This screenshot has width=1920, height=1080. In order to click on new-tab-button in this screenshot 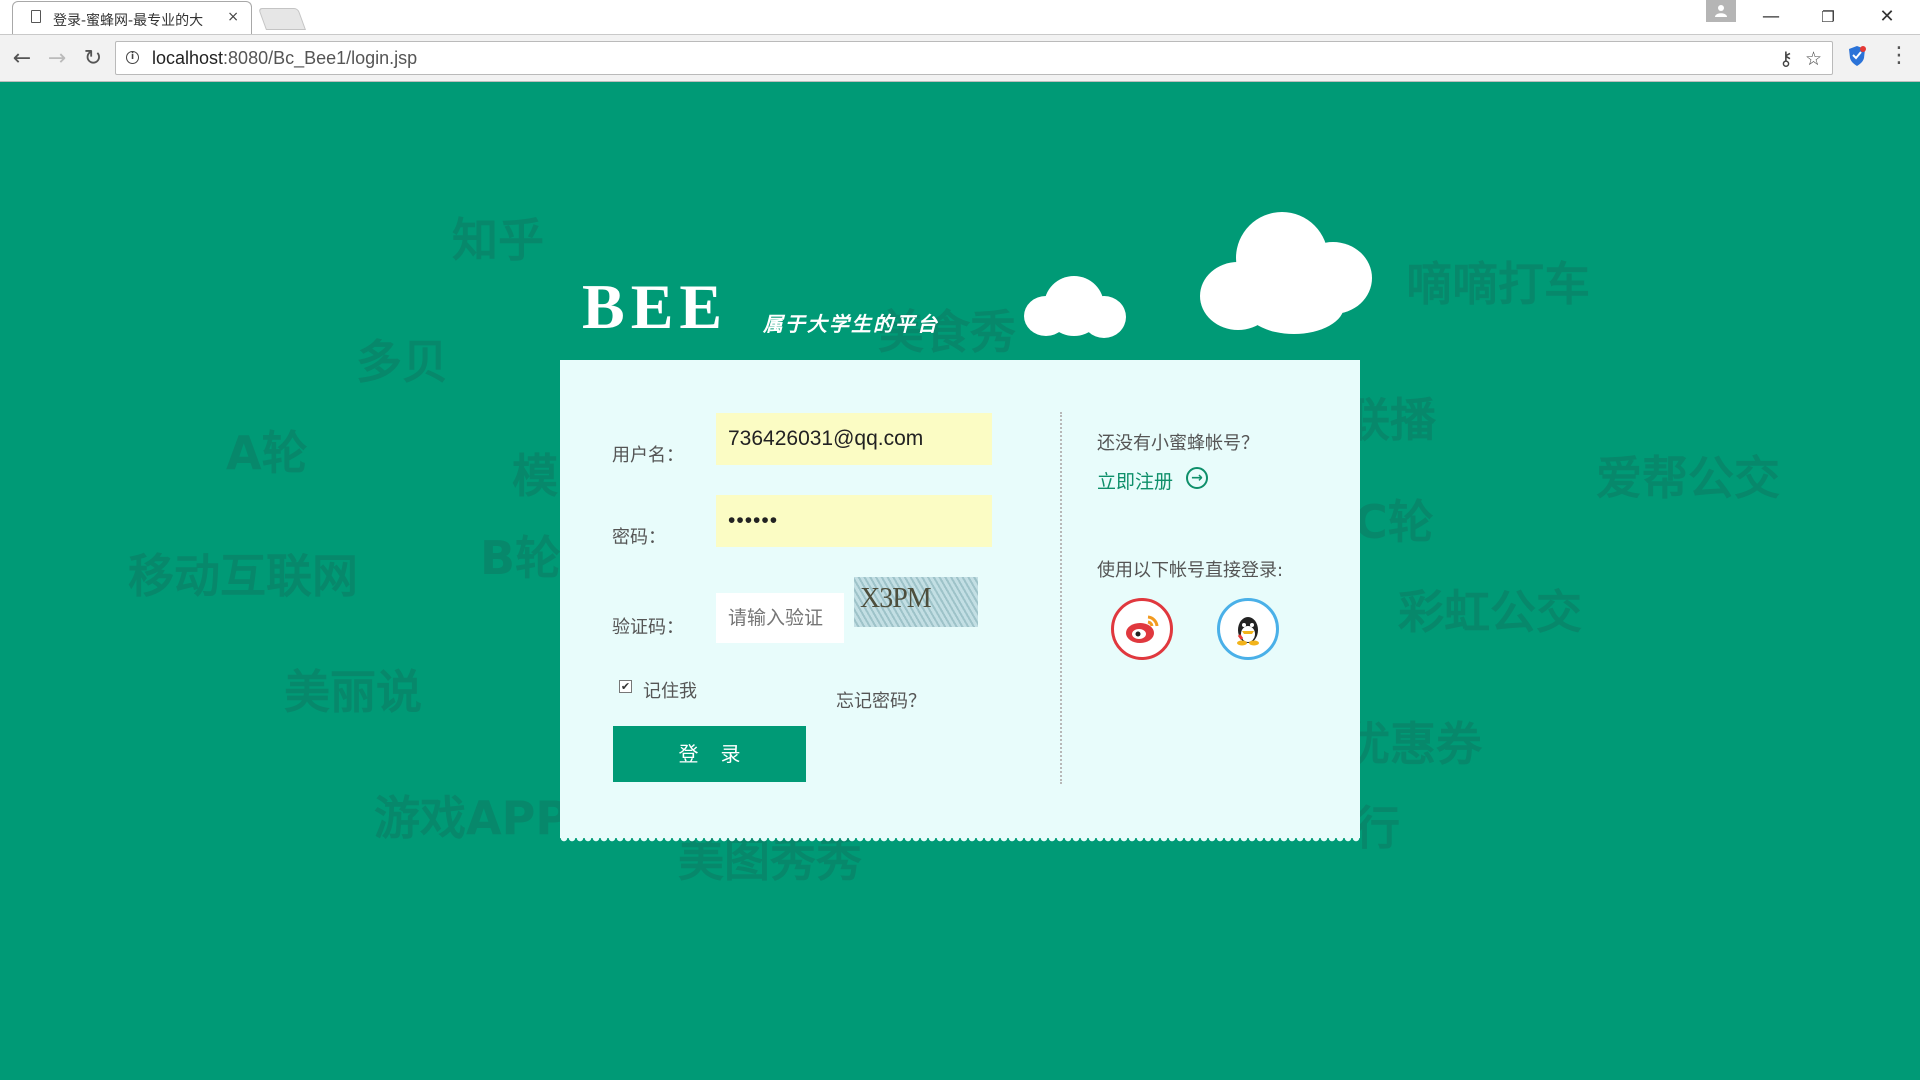, I will do `click(282, 19)`.